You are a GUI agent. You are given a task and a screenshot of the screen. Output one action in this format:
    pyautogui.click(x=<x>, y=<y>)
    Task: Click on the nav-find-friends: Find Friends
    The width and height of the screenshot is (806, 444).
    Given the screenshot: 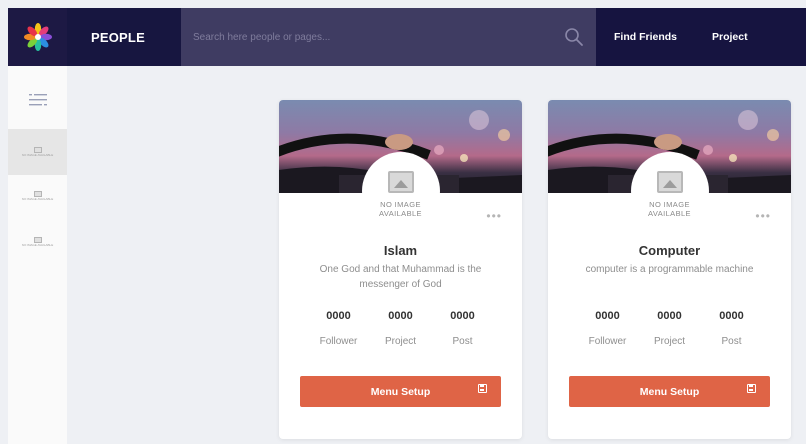 What is the action you would take?
    pyautogui.click(x=645, y=37)
    